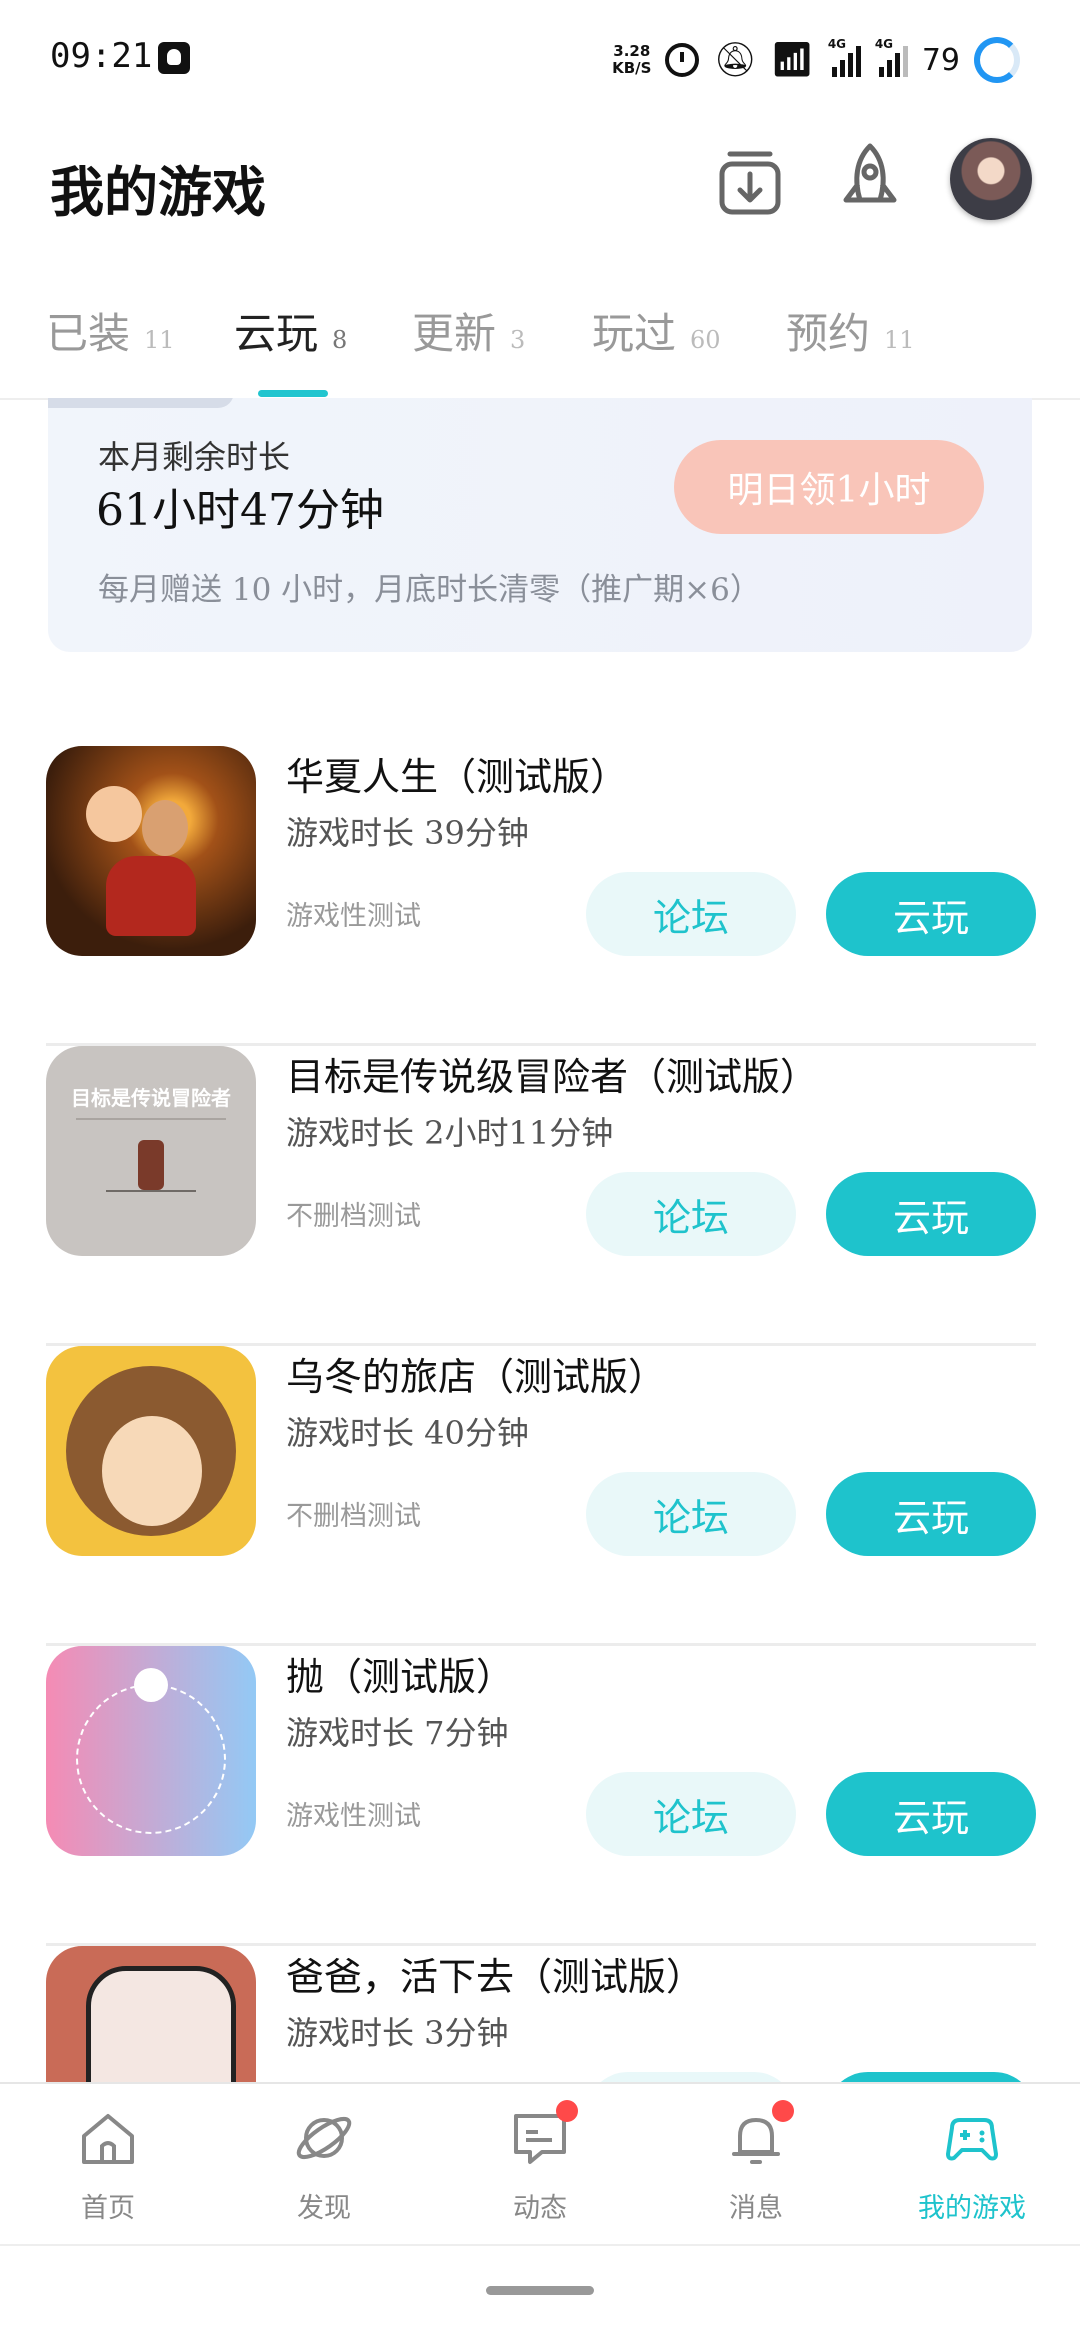 This screenshot has width=1080, height=2340. What do you see at coordinates (540, 345) in the screenshot?
I see `tab-bar: 已装 11 云玩 8 更新 3 玩过 60 预约 11` at bounding box center [540, 345].